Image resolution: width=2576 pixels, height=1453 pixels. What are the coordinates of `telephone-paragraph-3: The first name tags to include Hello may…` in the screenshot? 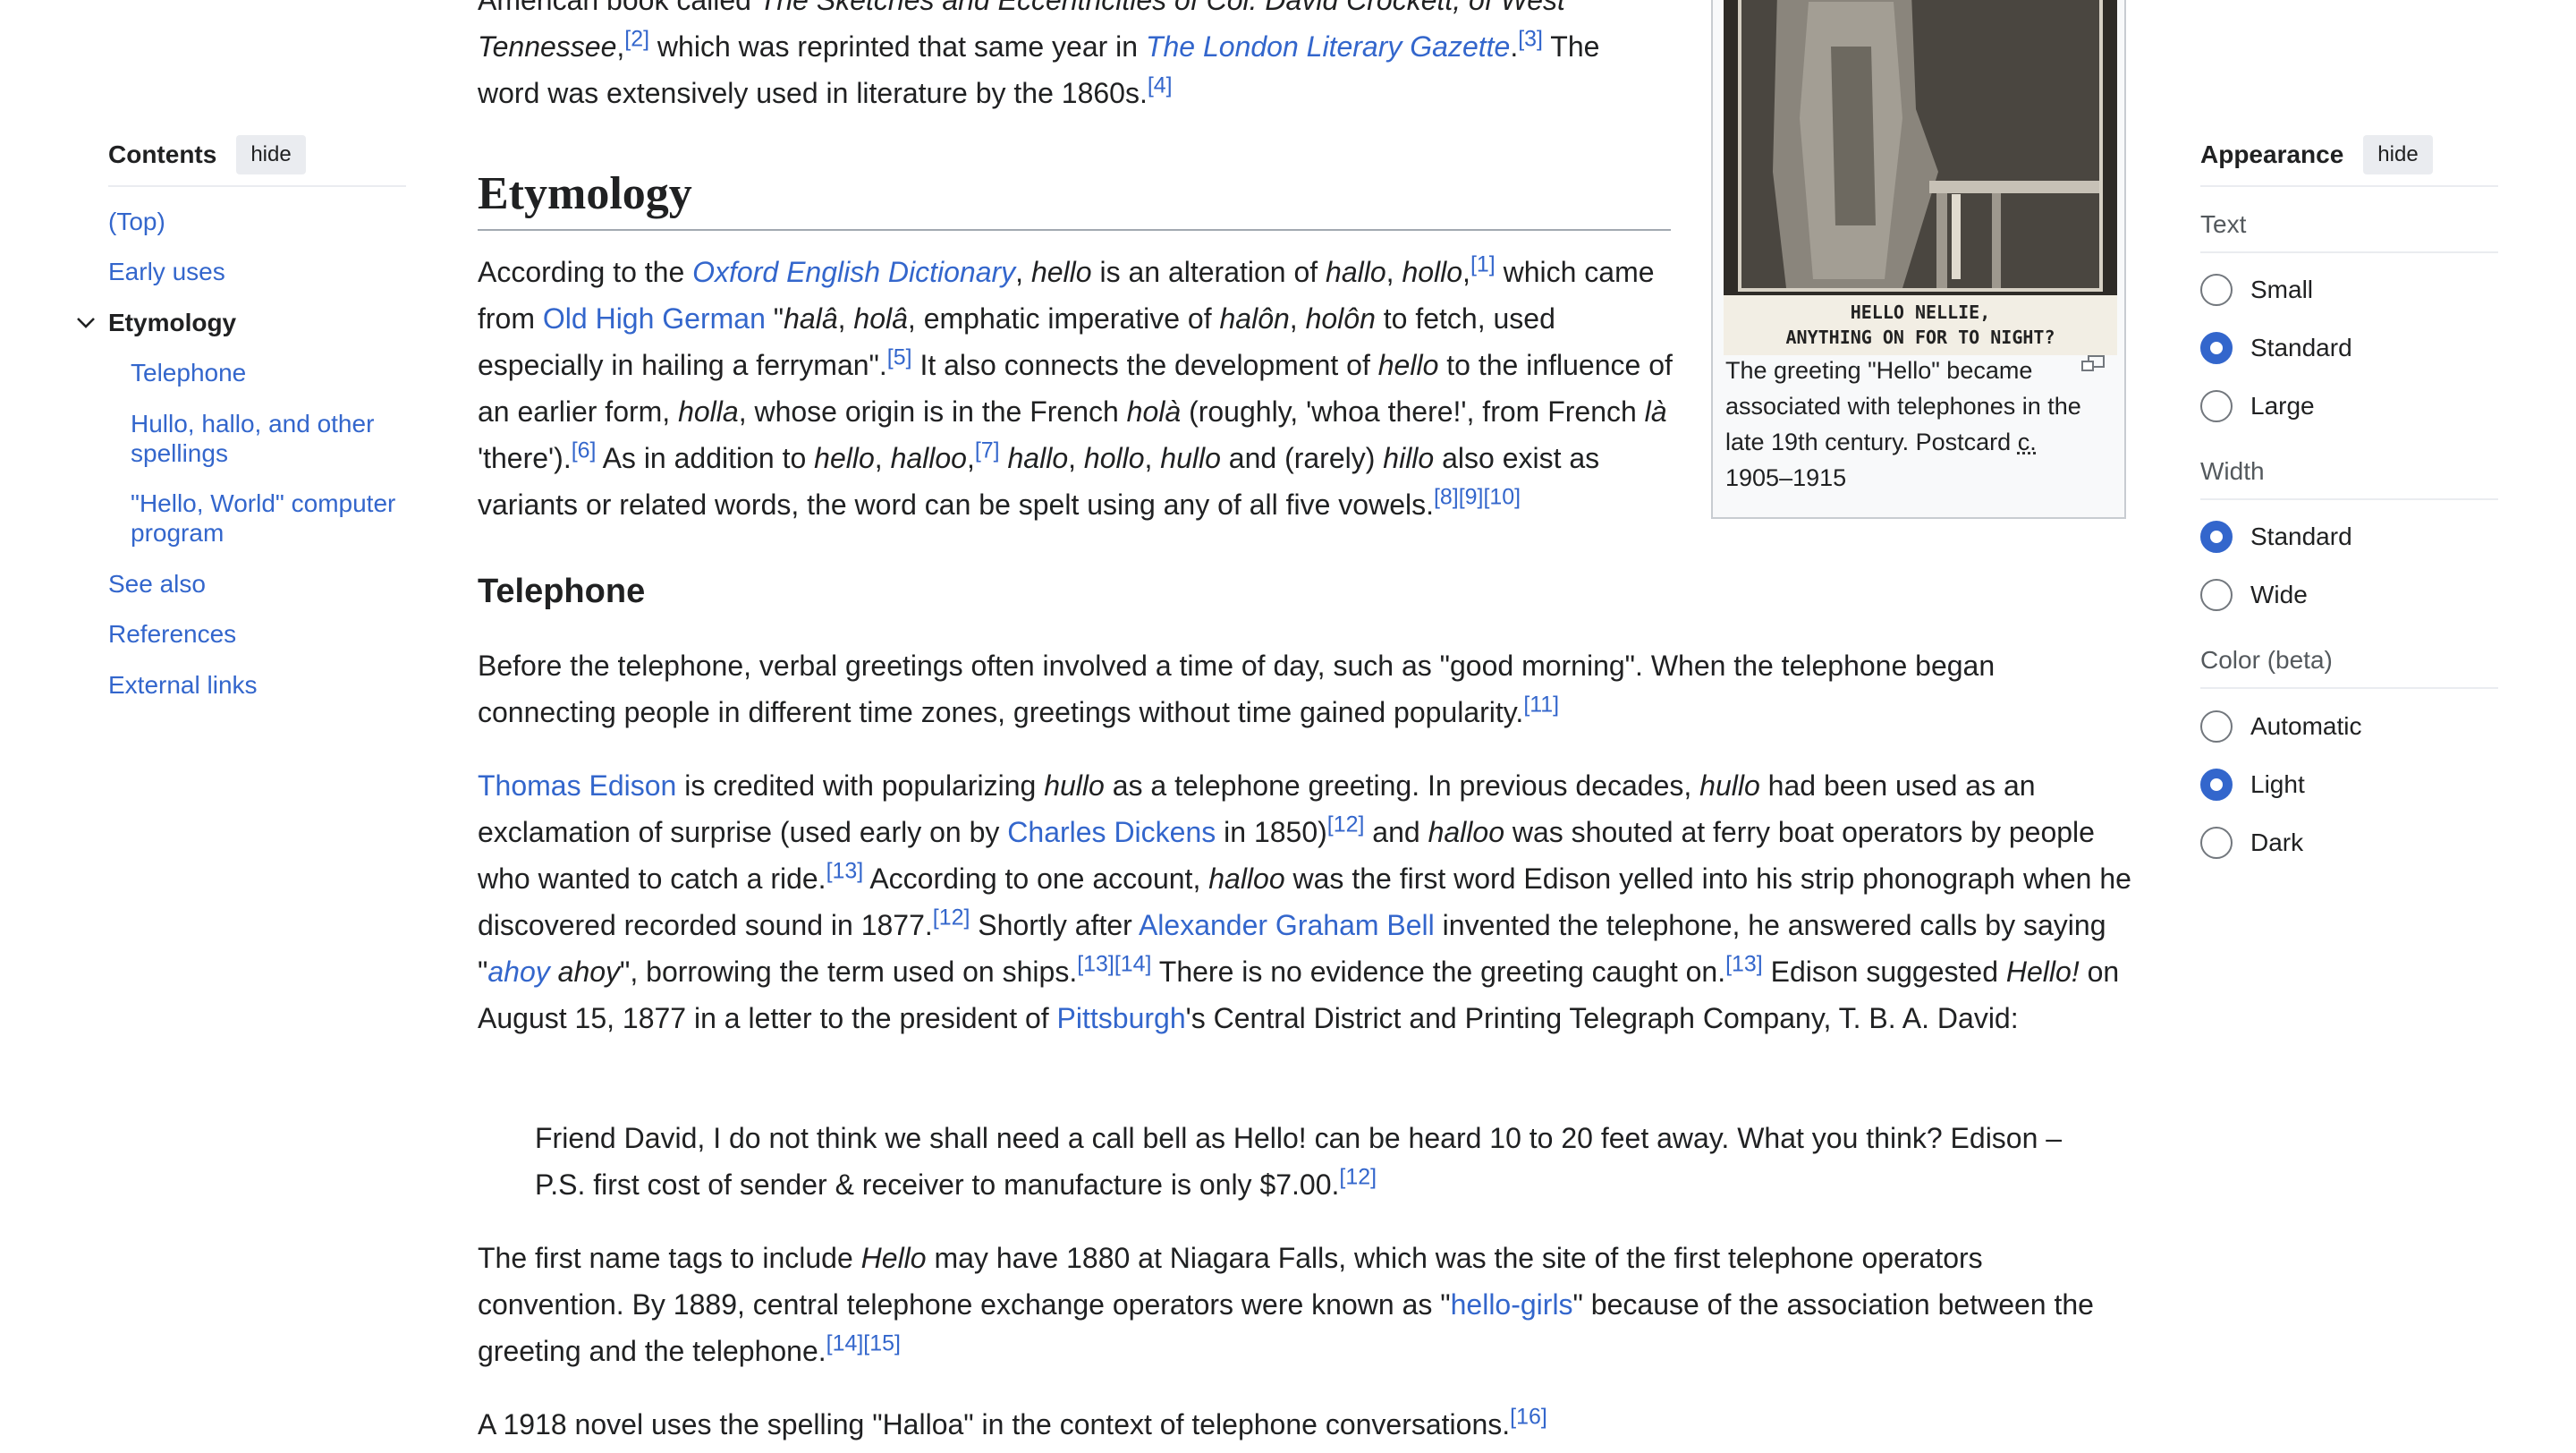 It's located at (1286, 1304).